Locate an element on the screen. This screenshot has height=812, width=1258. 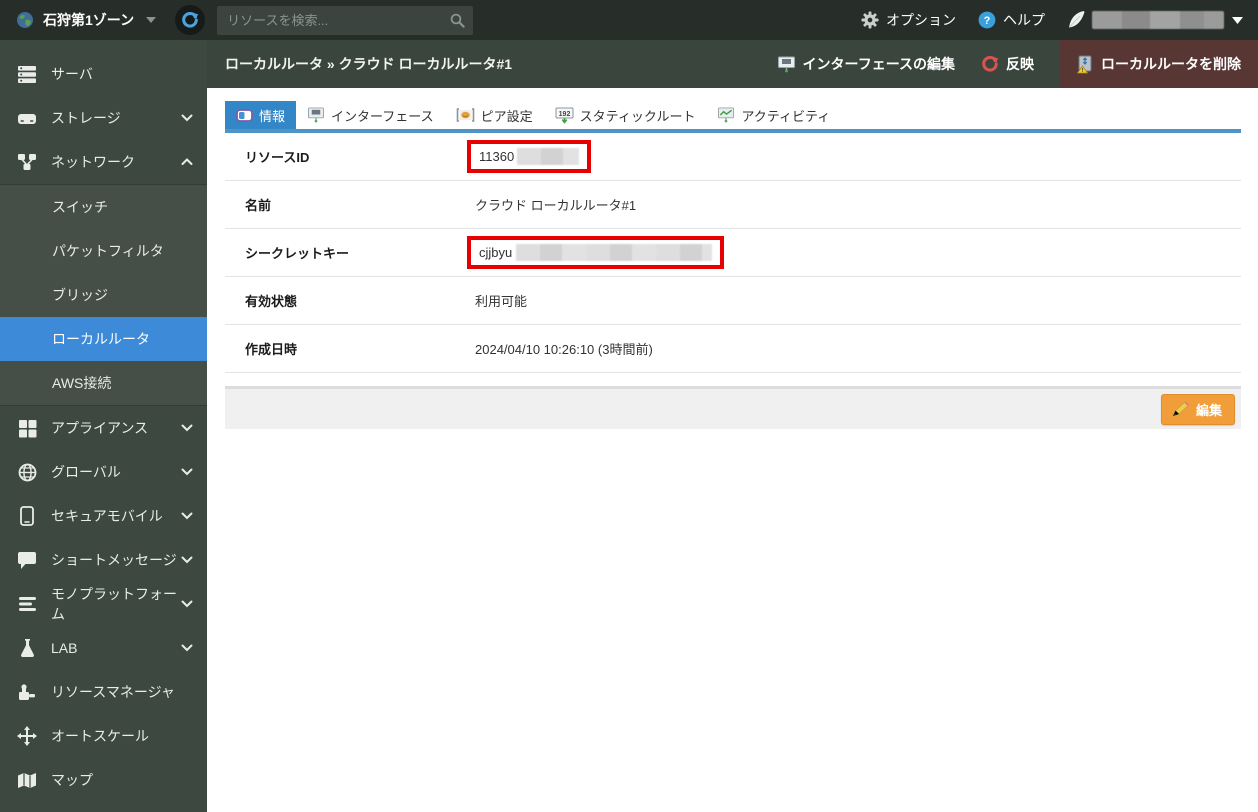
tab-info: 情報 is located at coordinates (261, 115).